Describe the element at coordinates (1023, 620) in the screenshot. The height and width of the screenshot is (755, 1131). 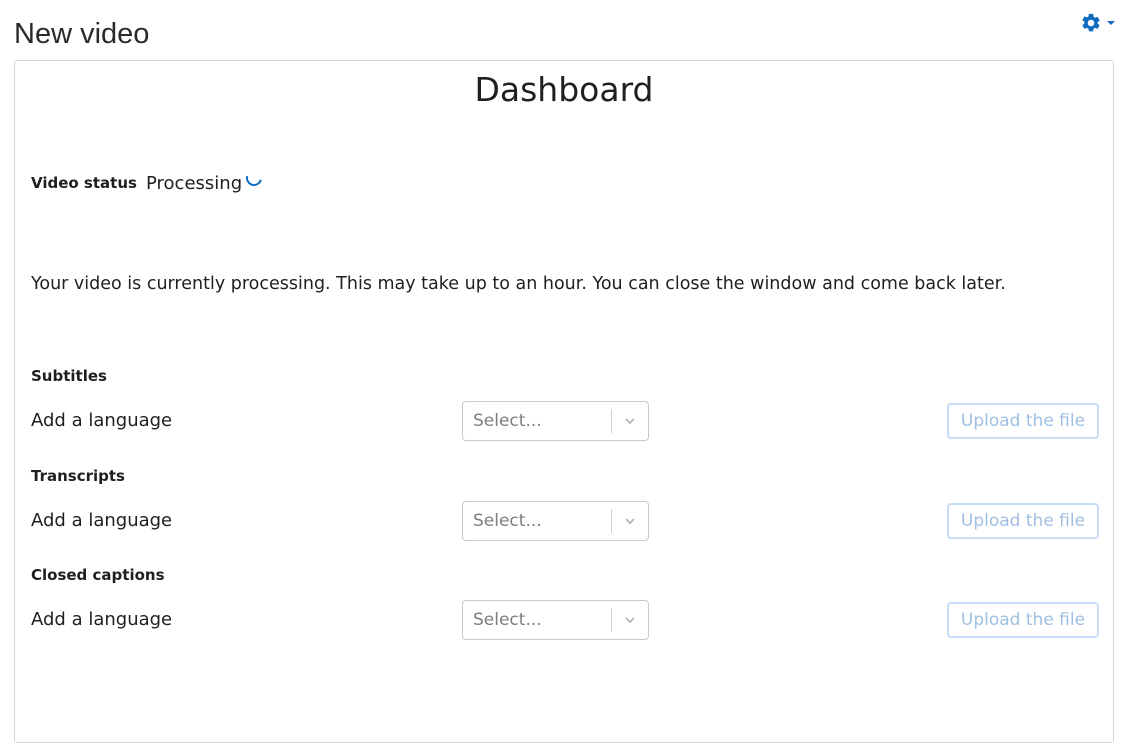
I see `closed-captions-upload-button: Upload the file` at that location.